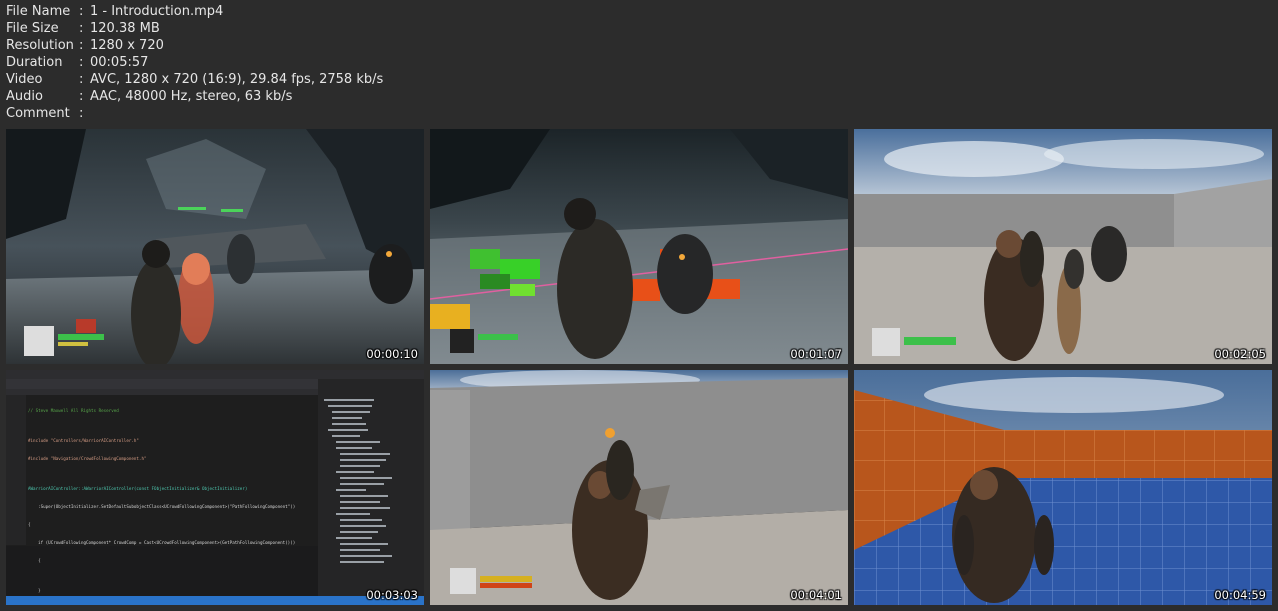 This screenshot has height=611, width=1278. I want to click on info-value: 120.38 MB, so click(125, 28).